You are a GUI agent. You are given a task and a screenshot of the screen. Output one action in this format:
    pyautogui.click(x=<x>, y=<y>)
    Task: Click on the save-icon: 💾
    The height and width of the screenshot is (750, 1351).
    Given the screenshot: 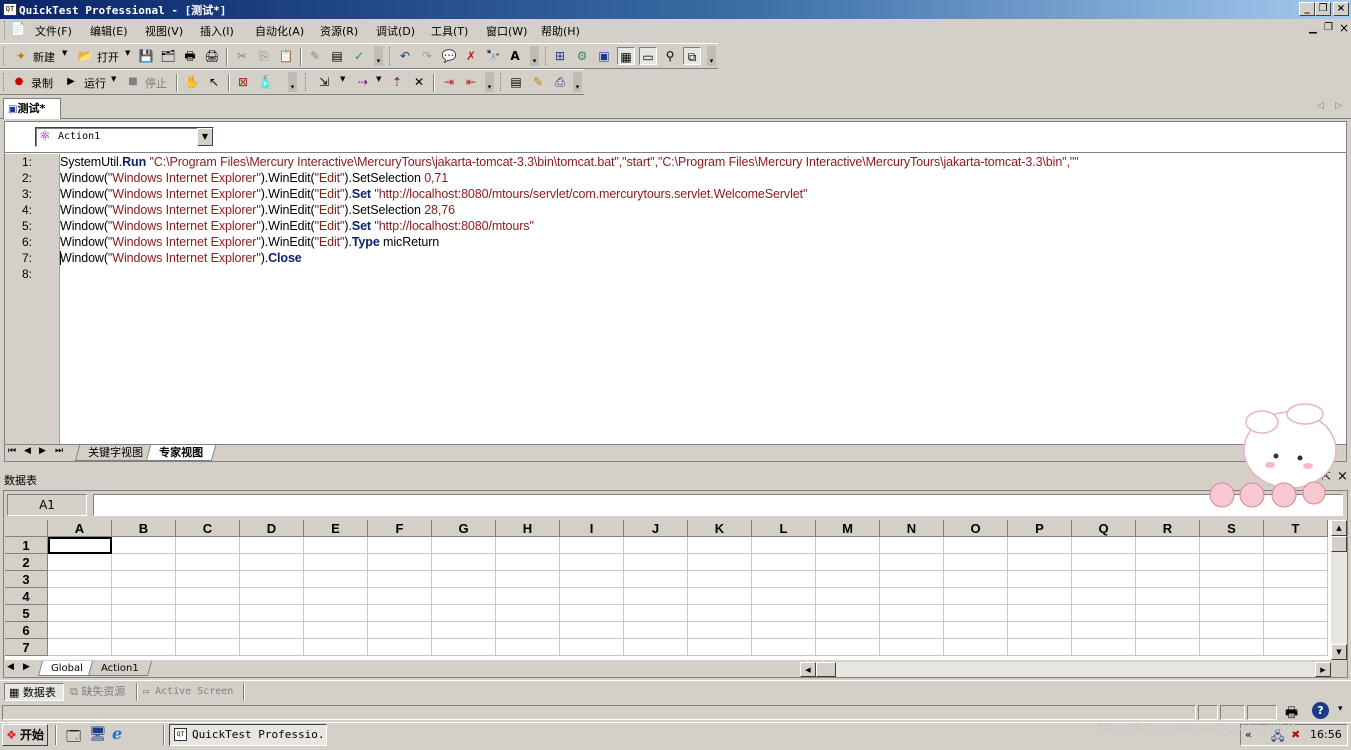 What is the action you would take?
    pyautogui.click(x=146, y=56)
    